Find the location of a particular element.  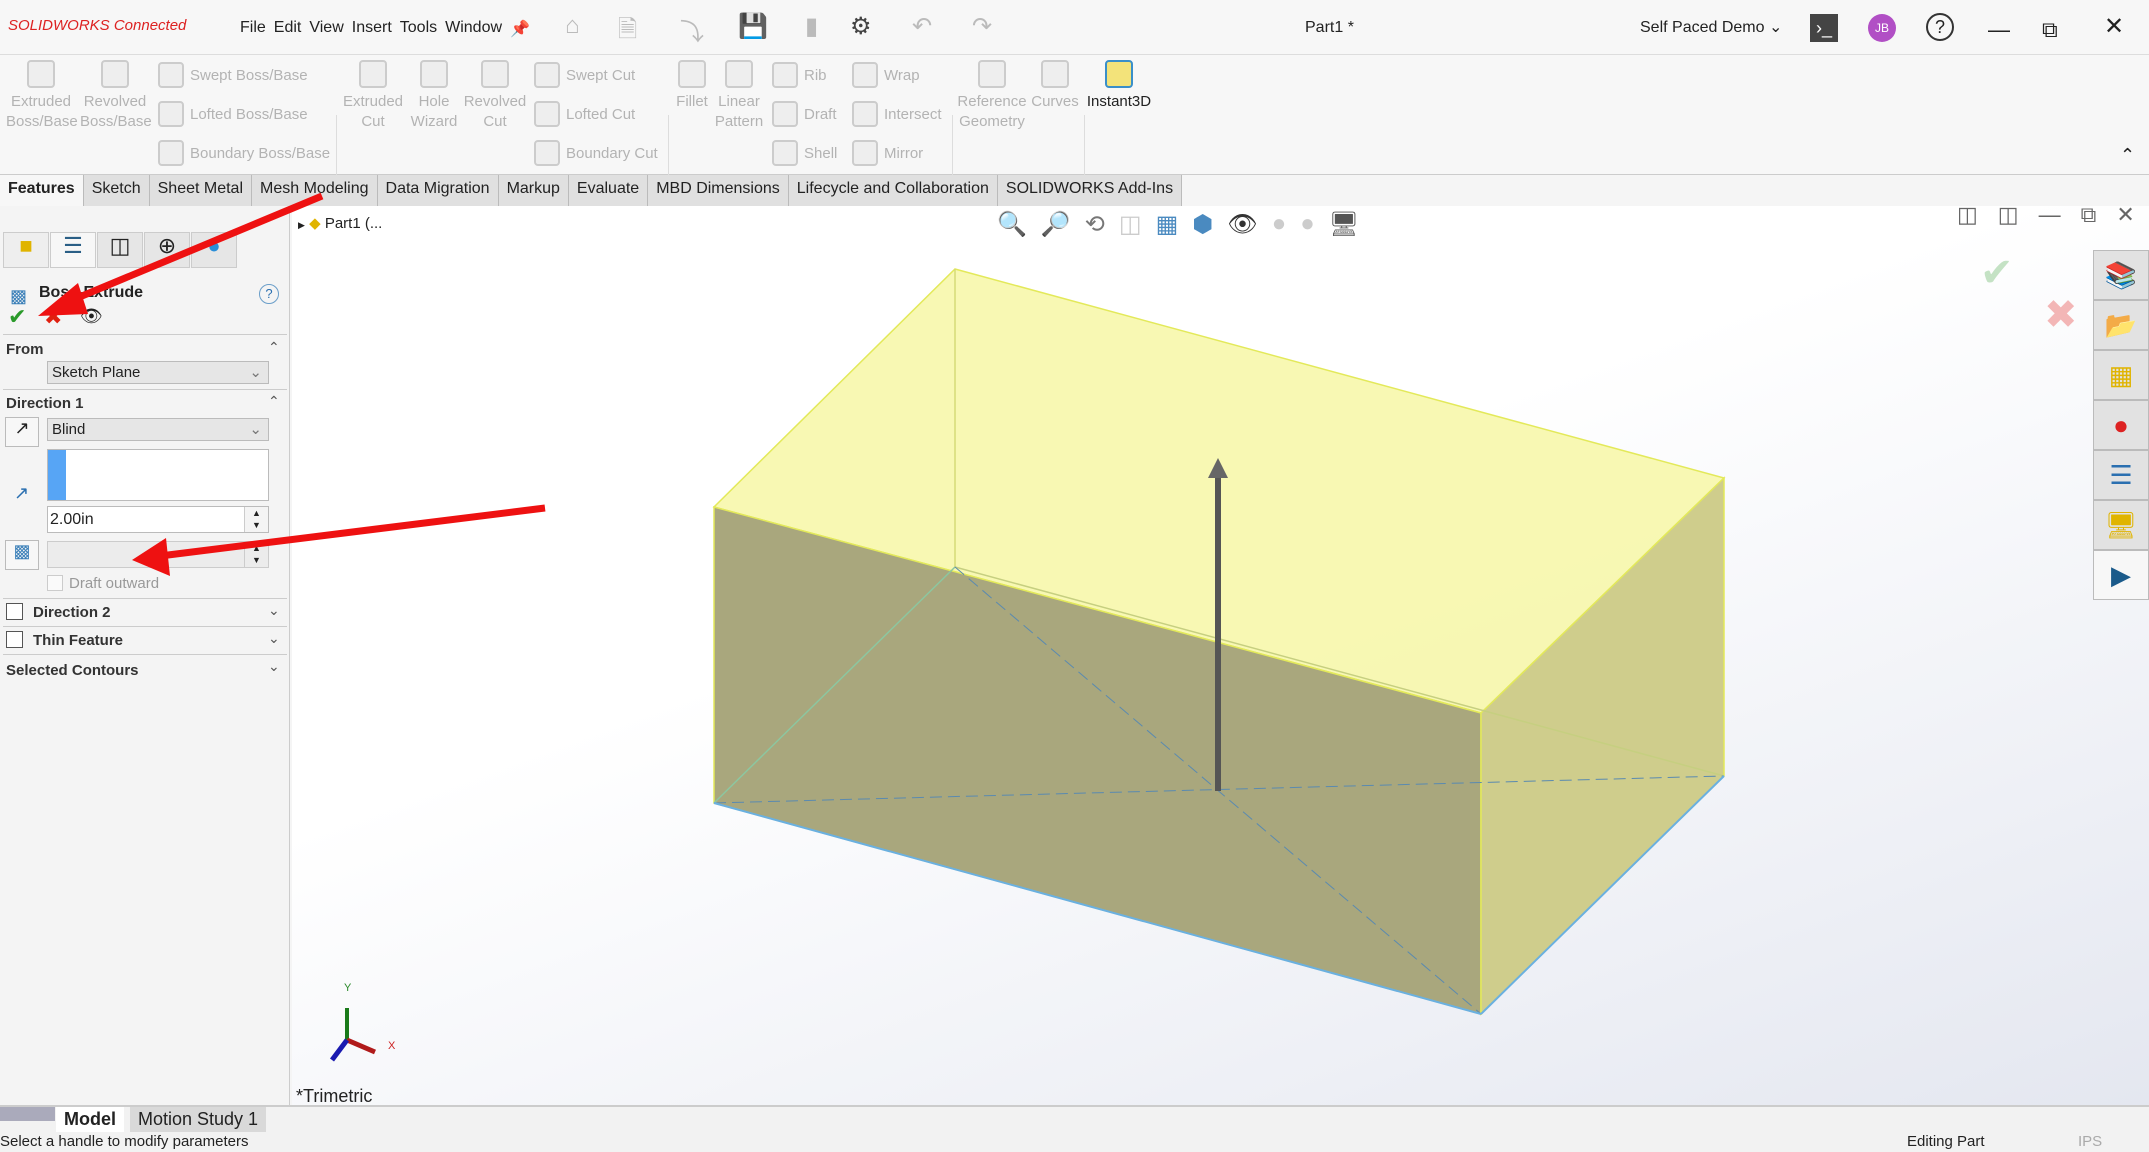

draft-angle-input: ▲ ▼ is located at coordinates (158, 554).